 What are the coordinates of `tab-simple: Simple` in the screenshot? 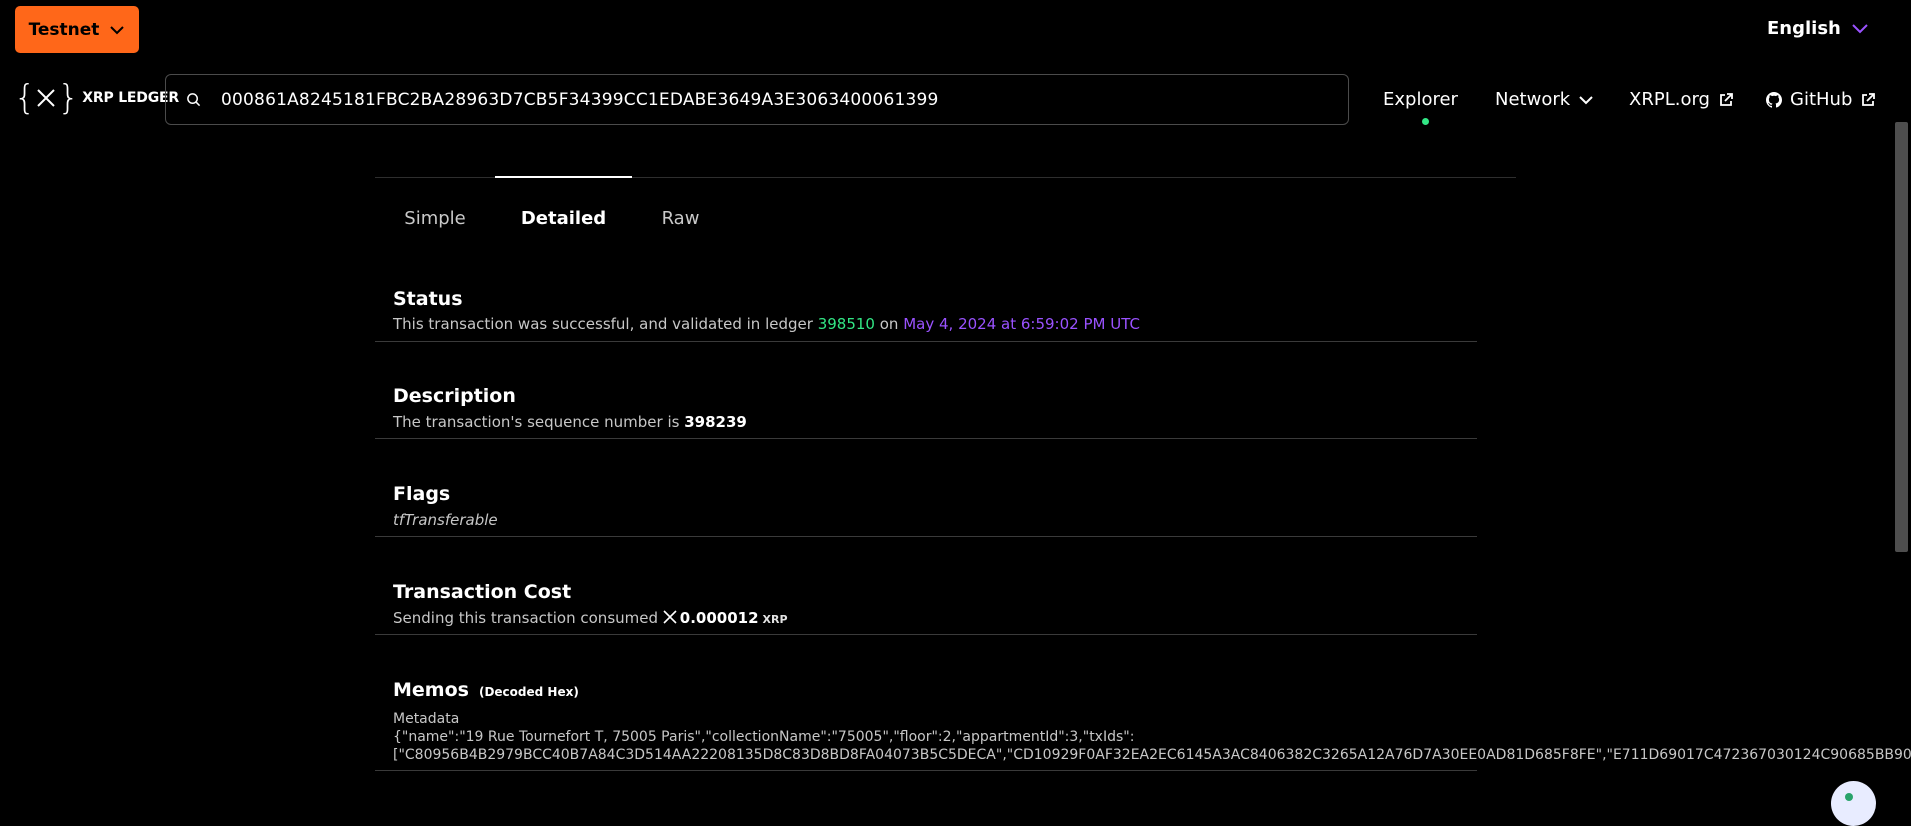 It's located at (435, 220).